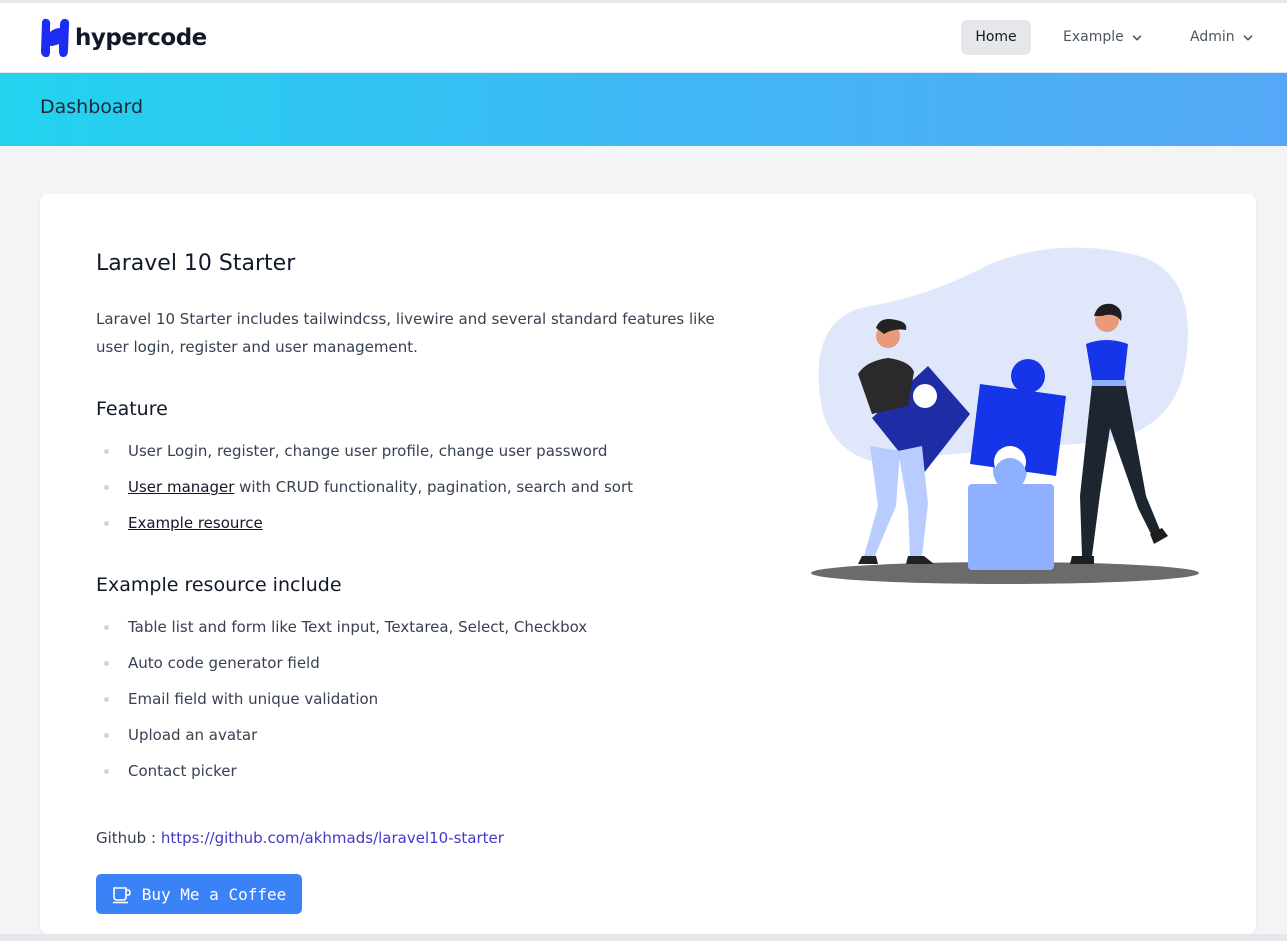 This screenshot has height=941, width=1287. What do you see at coordinates (55, 38) in the screenshot?
I see `hypercode-logo-icon` at bounding box center [55, 38].